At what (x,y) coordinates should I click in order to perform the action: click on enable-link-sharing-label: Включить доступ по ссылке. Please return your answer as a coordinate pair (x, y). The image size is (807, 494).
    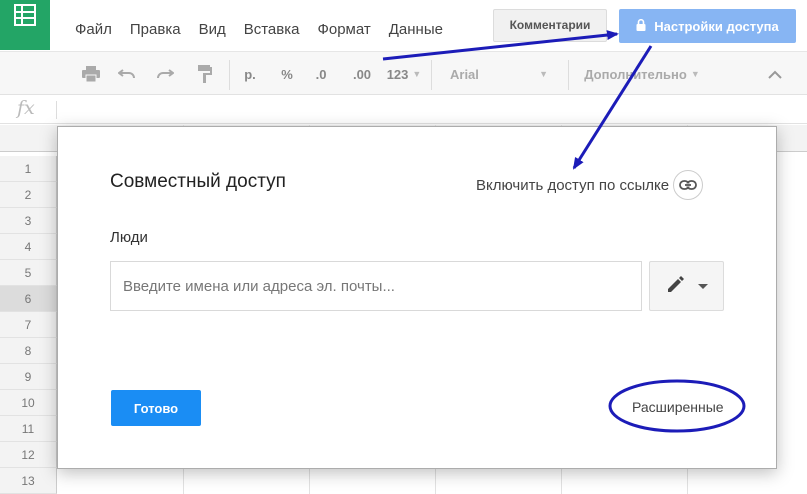
    Looking at the image, I should click on (573, 185).